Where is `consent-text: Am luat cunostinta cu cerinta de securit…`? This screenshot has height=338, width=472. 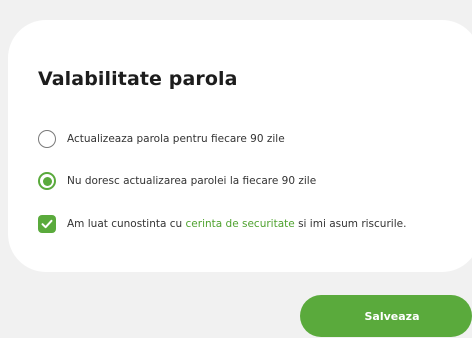 consent-text: Am luat cunostinta cu cerinta de securit… is located at coordinates (236, 224).